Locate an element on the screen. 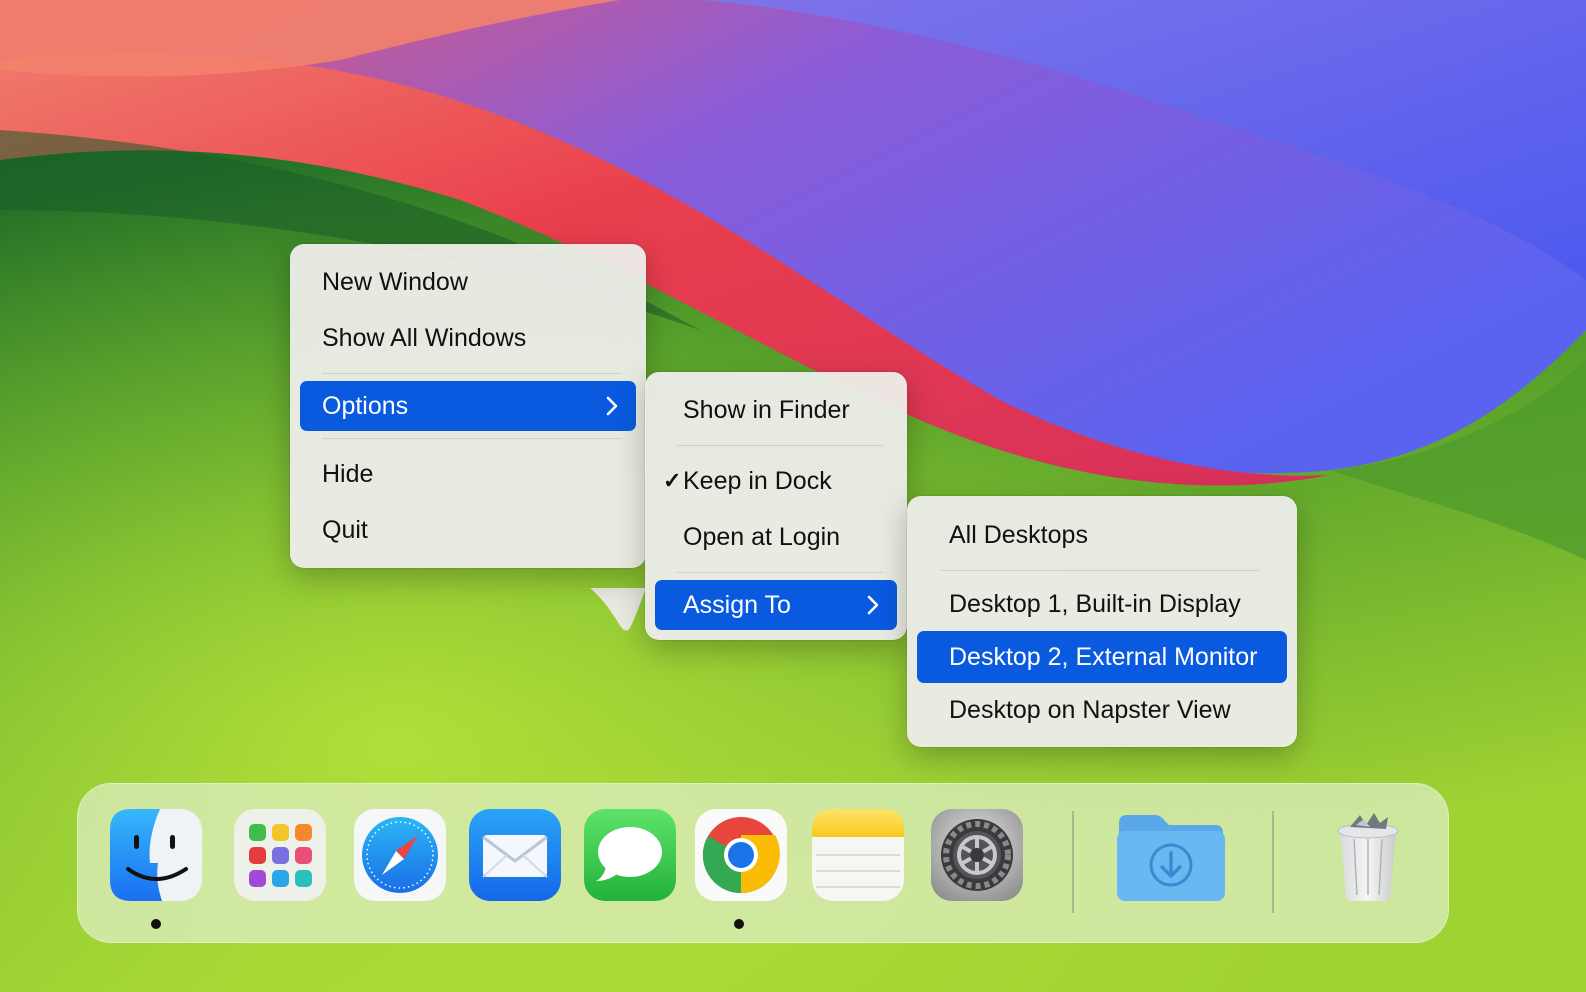 Image resolution: width=1586 pixels, height=992 pixels. dock-app-safari is located at coordinates (400, 855).